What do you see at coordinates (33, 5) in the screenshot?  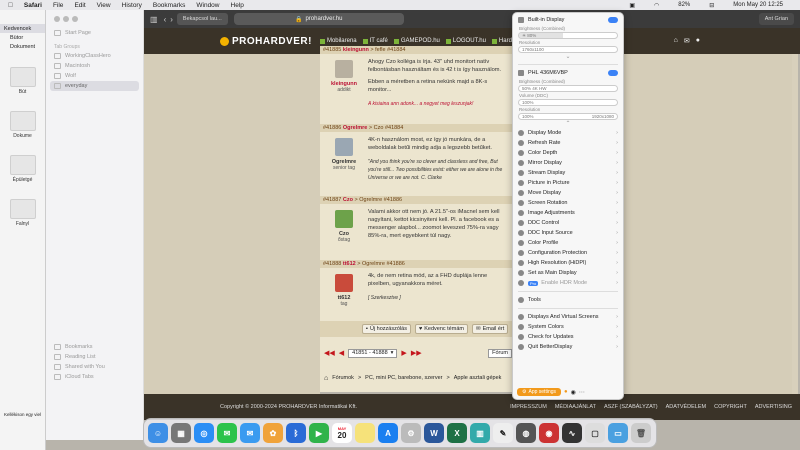 I see `menu-app-name: Safari` at bounding box center [33, 5].